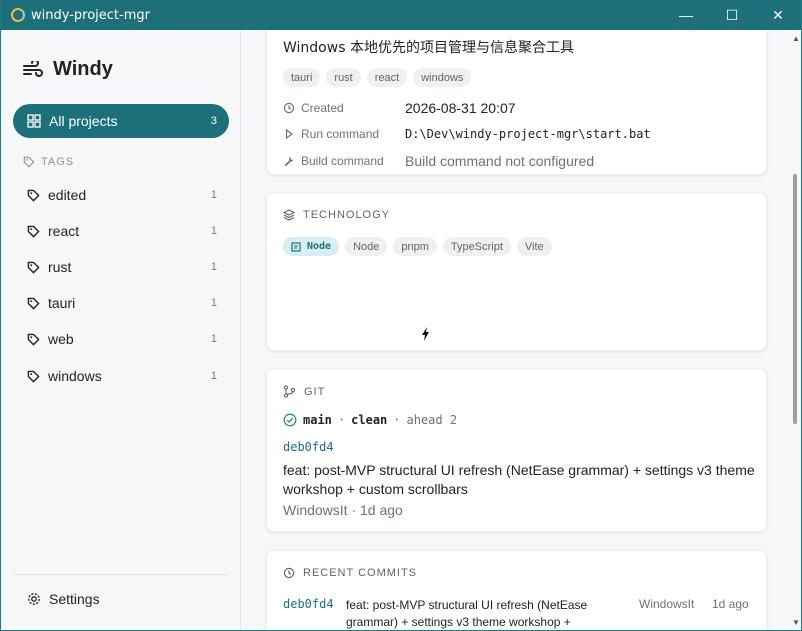 This screenshot has width=802, height=631. I want to click on tech-chip: TypeScript, so click(476, 246).